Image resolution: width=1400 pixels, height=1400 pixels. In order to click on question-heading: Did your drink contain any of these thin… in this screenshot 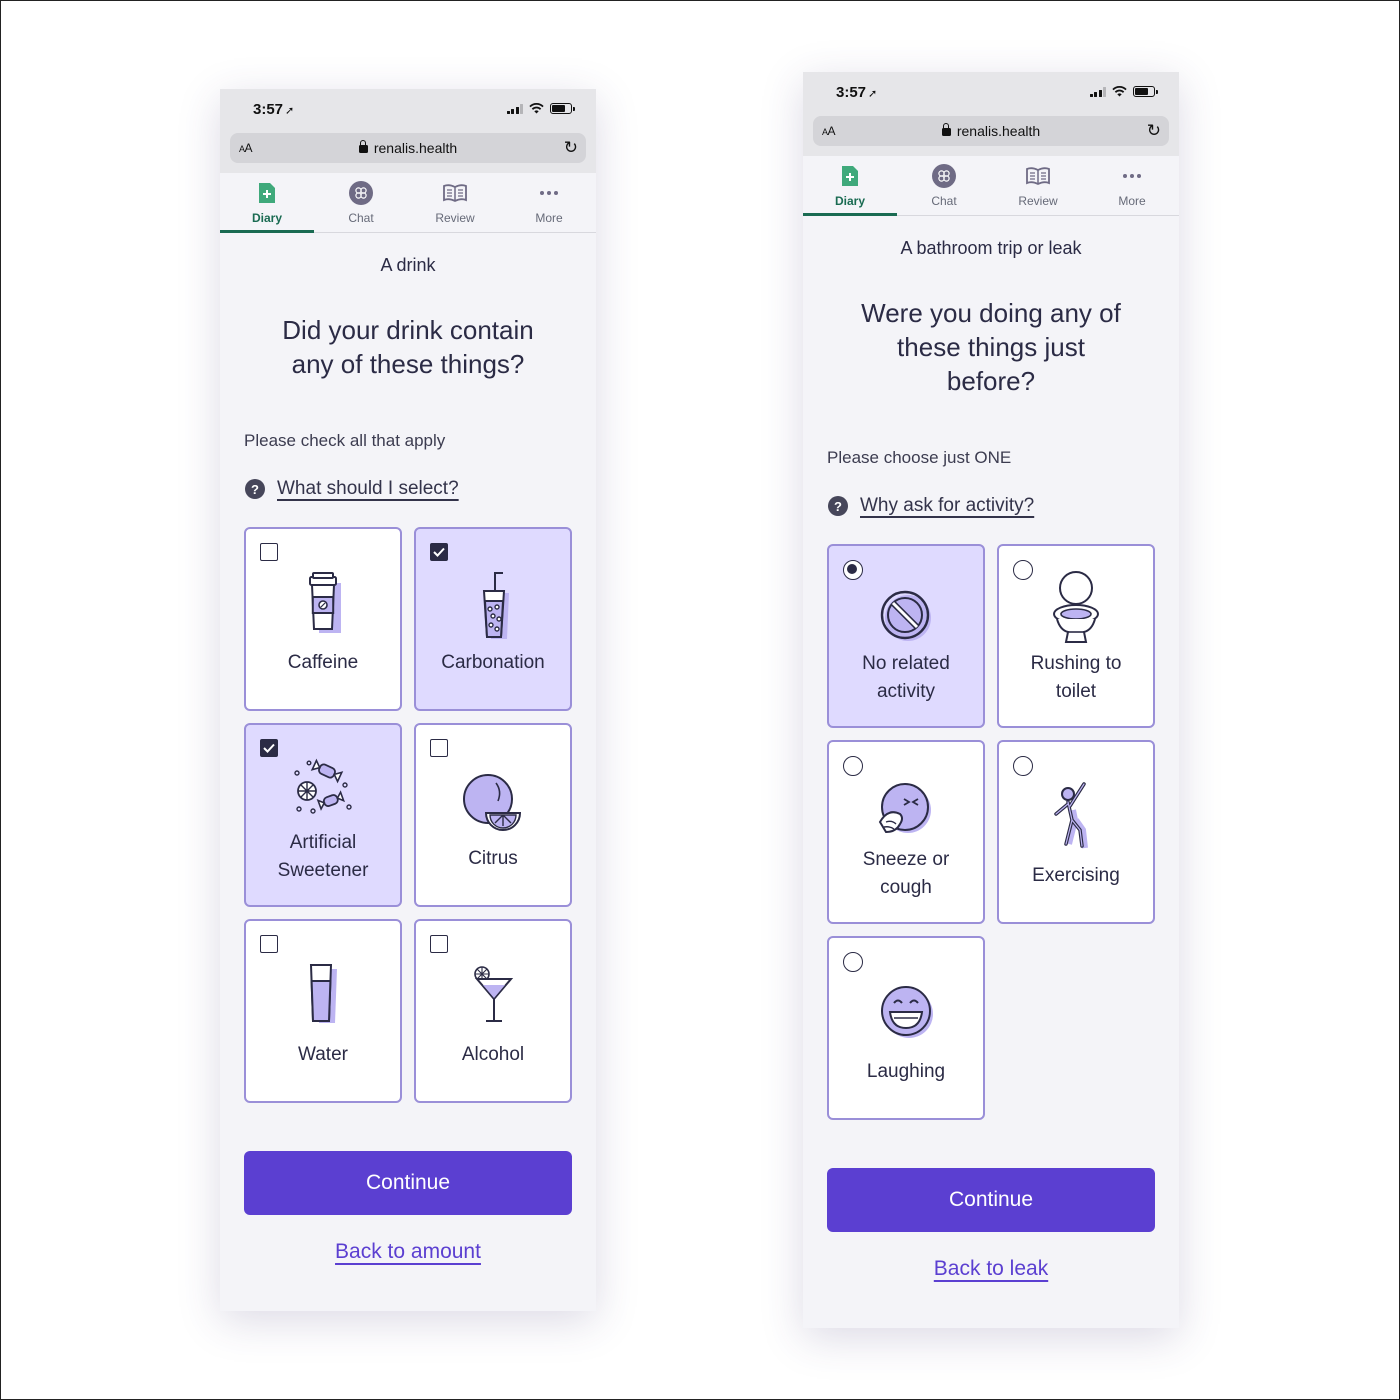, I will do `click(408, 347)`.